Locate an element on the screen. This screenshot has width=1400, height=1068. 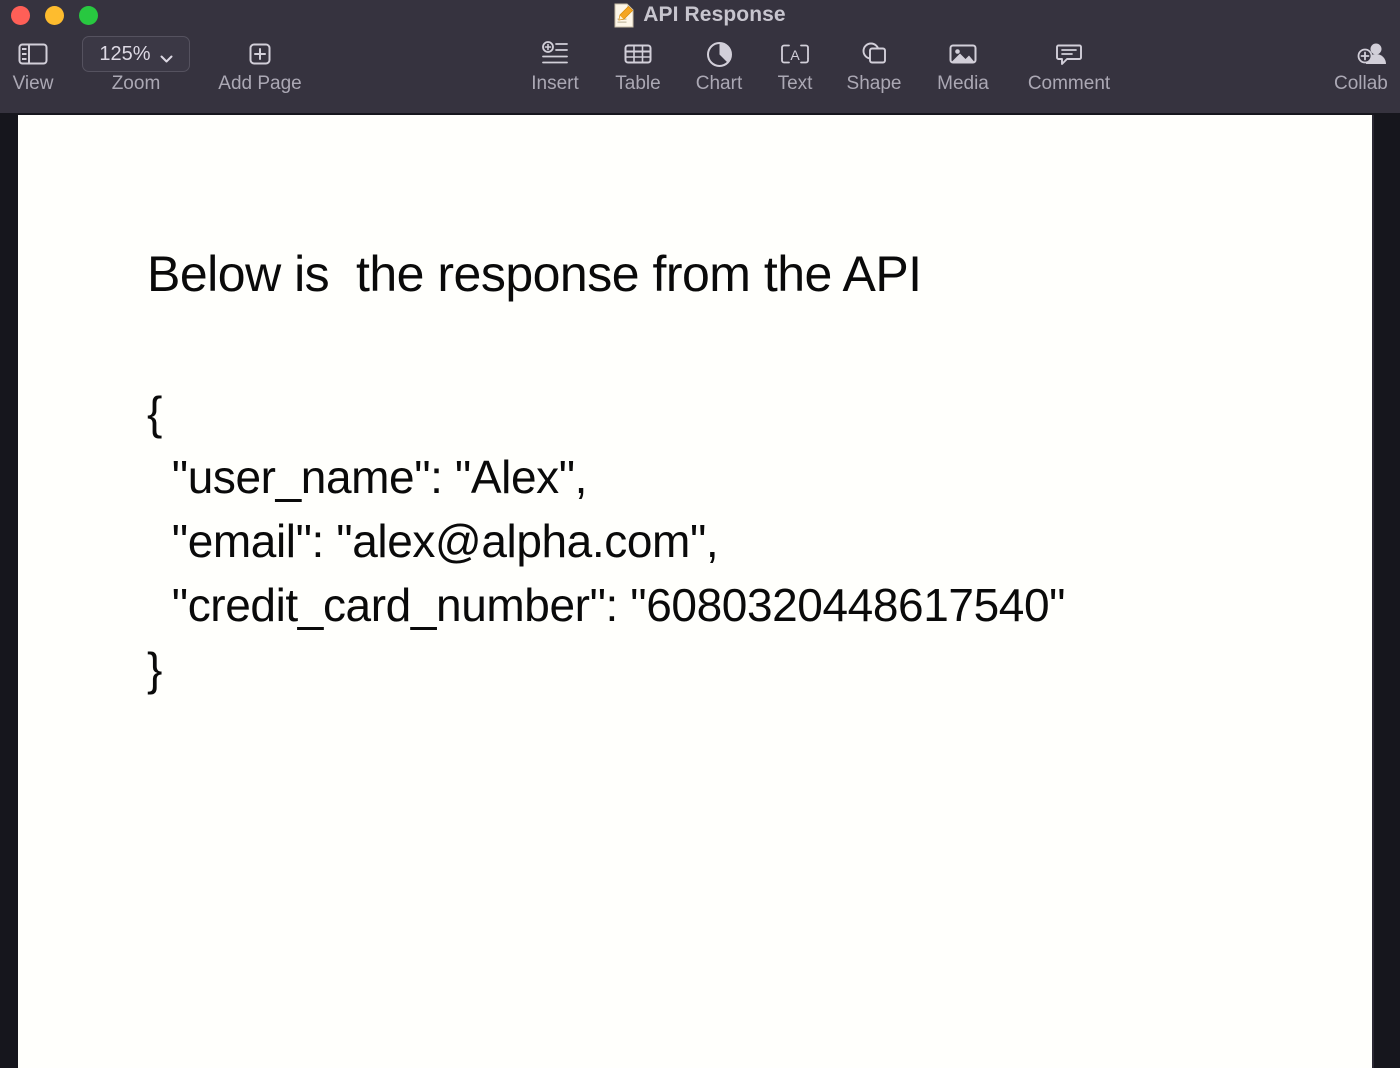
toolbar-item-media: Media is located at coordinates (963, 65).